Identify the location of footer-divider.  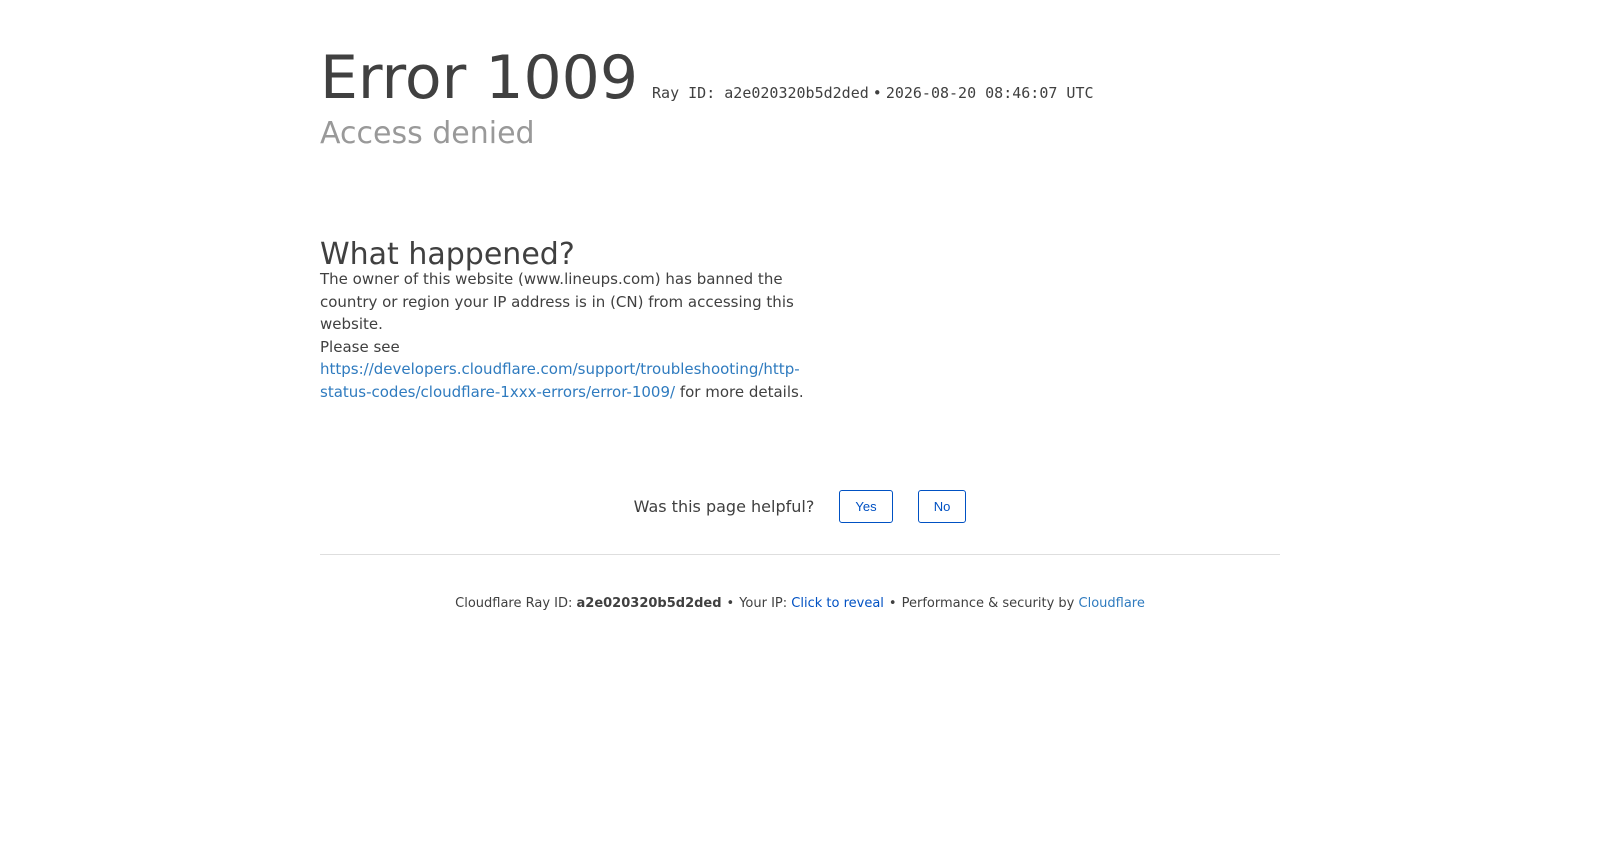
(800, 554).